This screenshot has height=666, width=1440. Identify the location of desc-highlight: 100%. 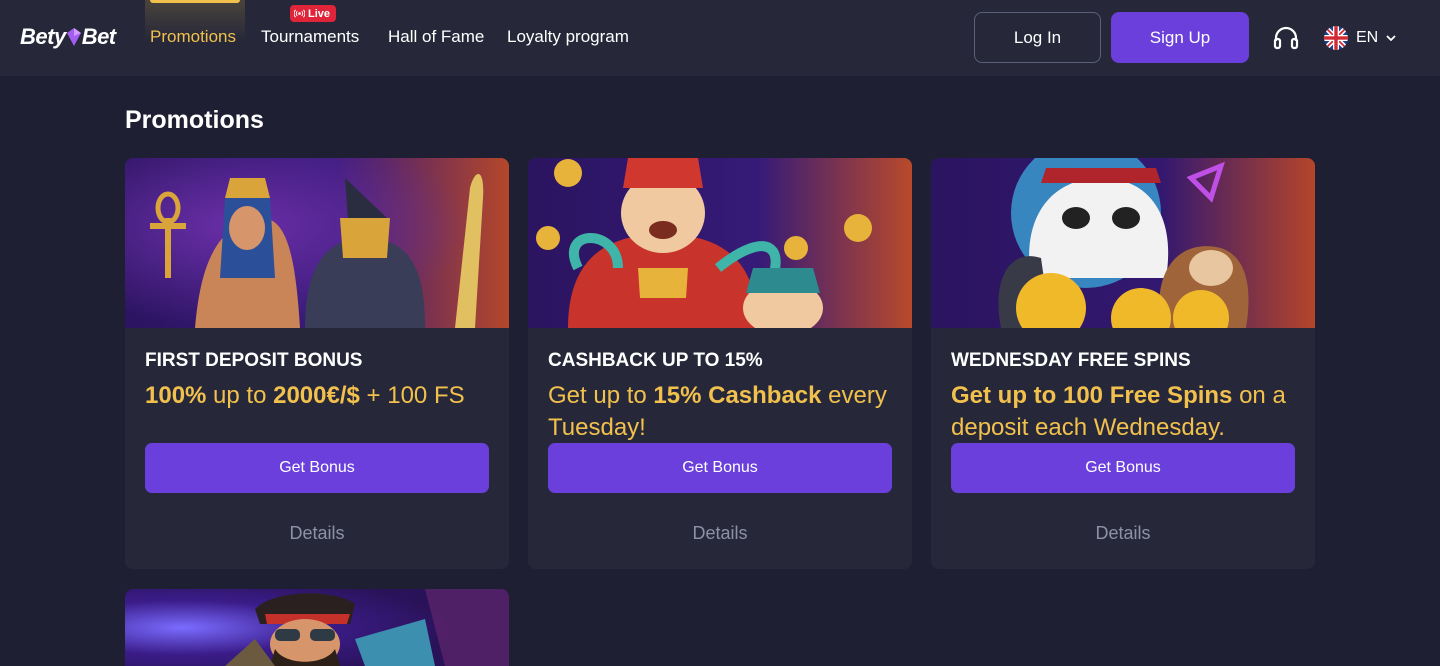
(176, 395).